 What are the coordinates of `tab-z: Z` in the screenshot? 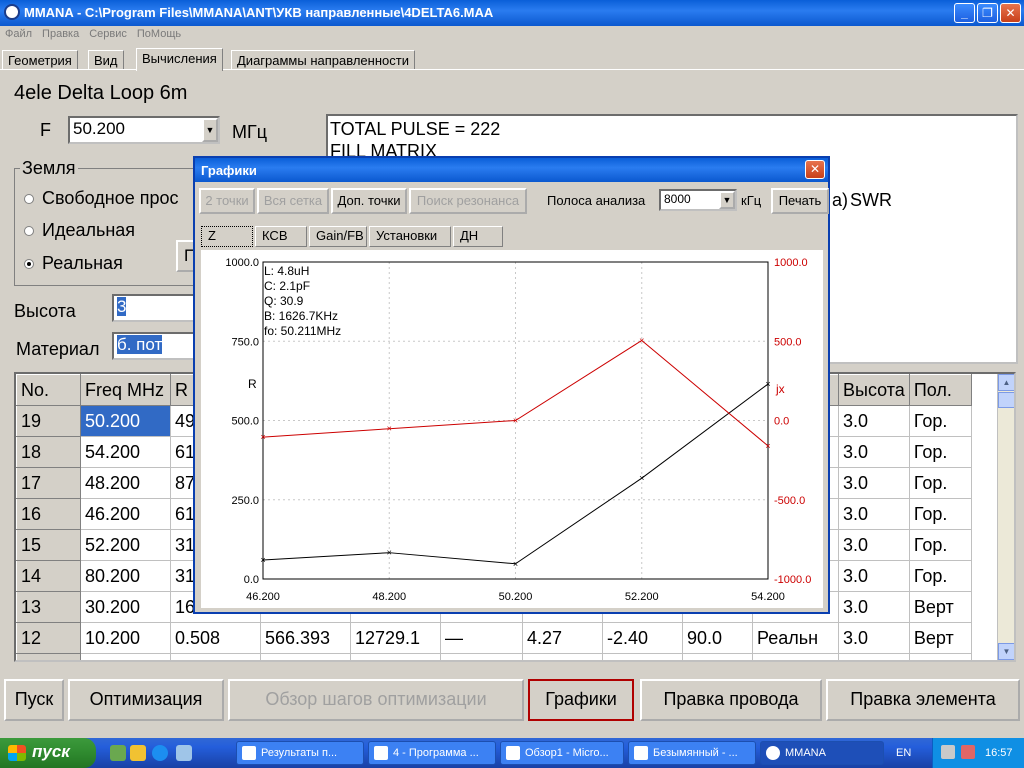 It's located at (227, 236).